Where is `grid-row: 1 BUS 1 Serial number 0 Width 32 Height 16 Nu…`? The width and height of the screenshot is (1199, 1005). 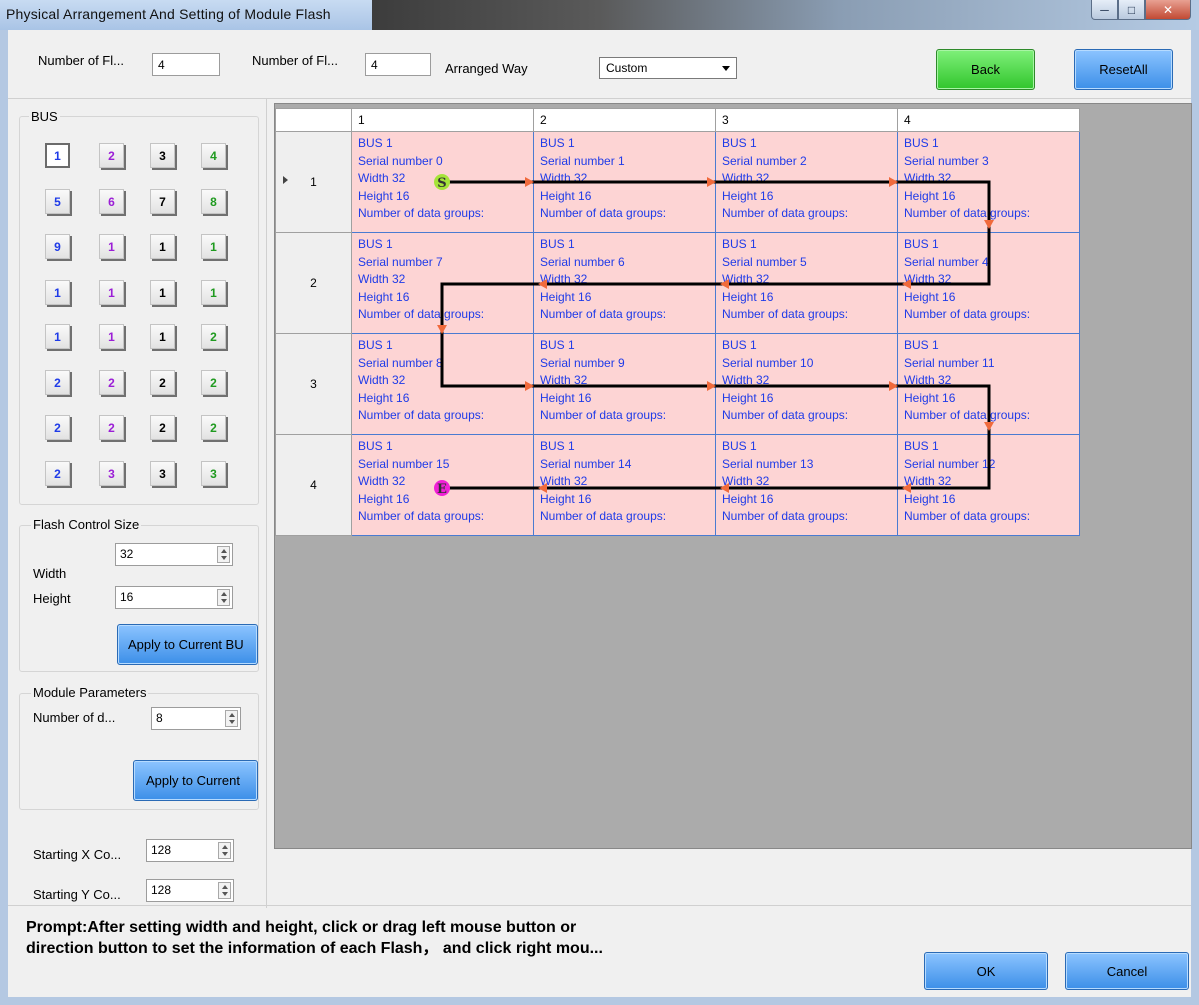 grid-row: 1 BUS 1 Serial number 0 Width 32 Height 16 Nu… is located at coordinates (677, 182).